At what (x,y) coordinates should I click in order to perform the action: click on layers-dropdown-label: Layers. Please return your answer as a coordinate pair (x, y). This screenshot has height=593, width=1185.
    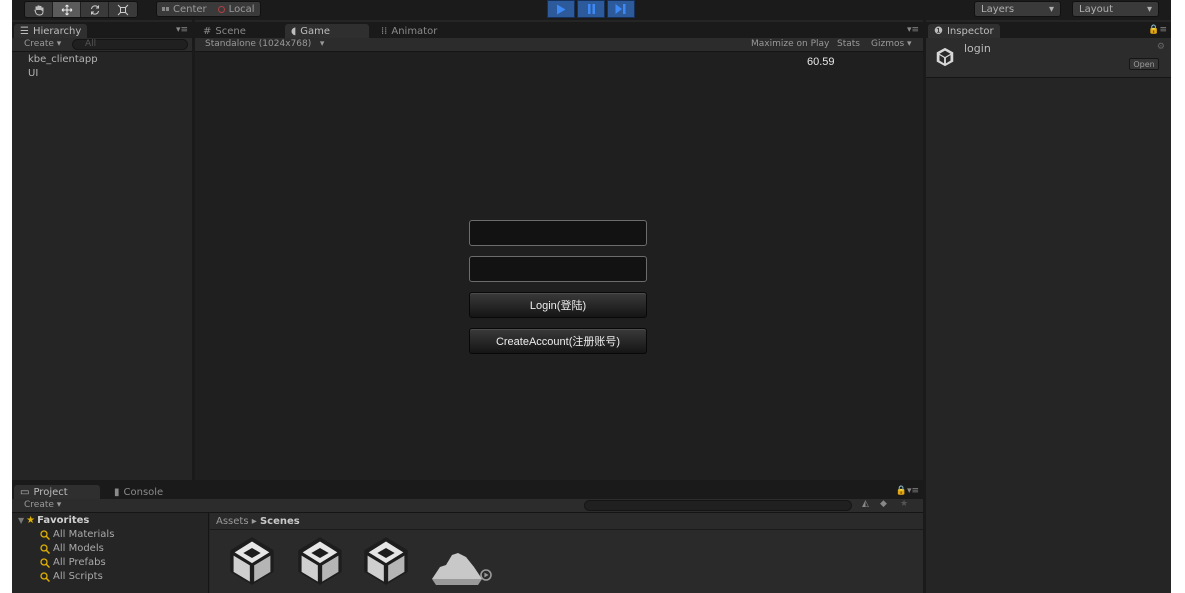
    Looking at the image, I should click on (998, 9).